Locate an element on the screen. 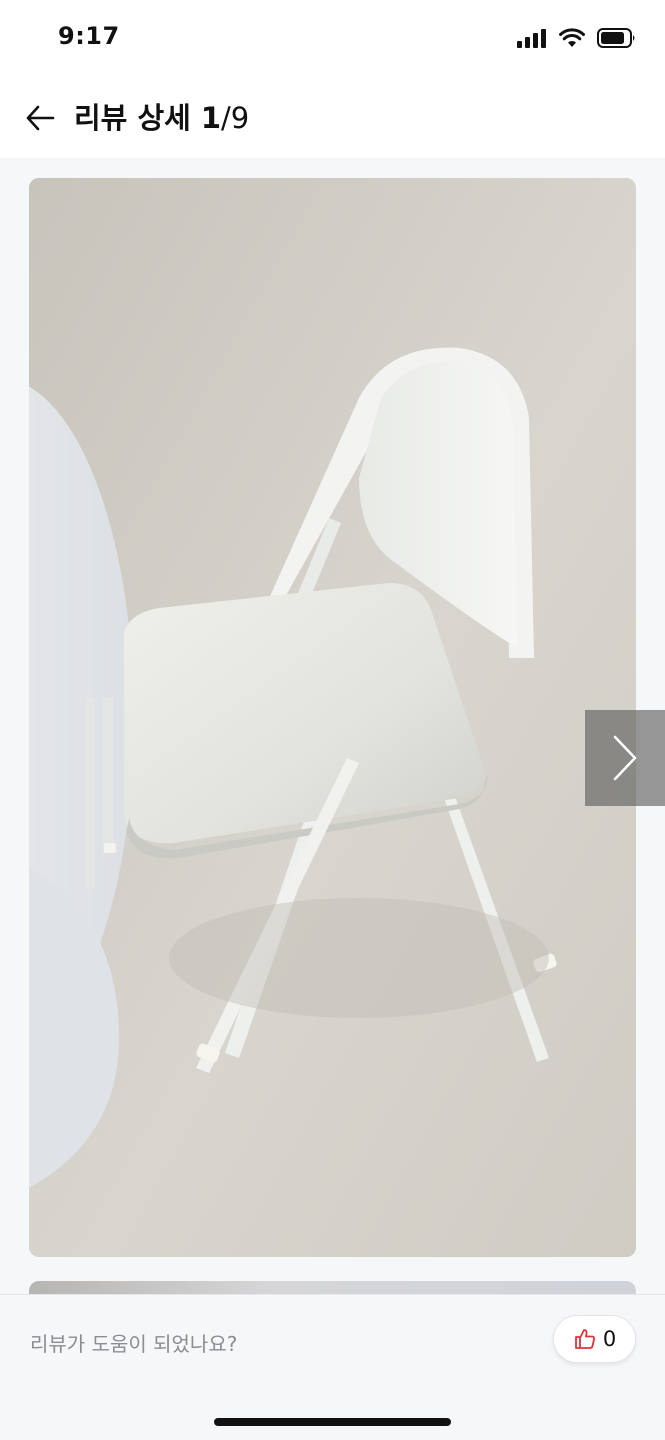  next-photo-preview is located at coordinates (332, 1287).